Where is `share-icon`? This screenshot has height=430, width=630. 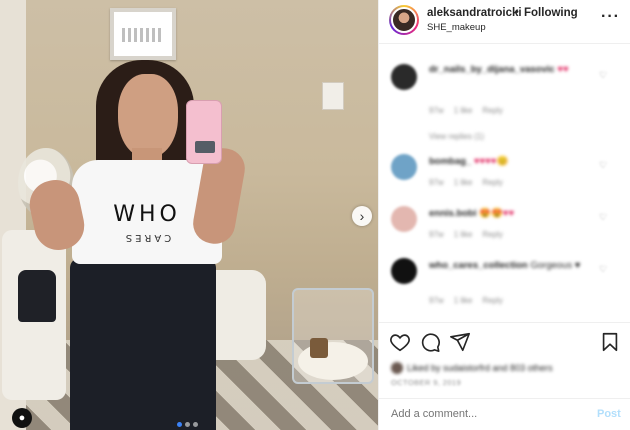
share-icon is located at coordinates (460, 342).